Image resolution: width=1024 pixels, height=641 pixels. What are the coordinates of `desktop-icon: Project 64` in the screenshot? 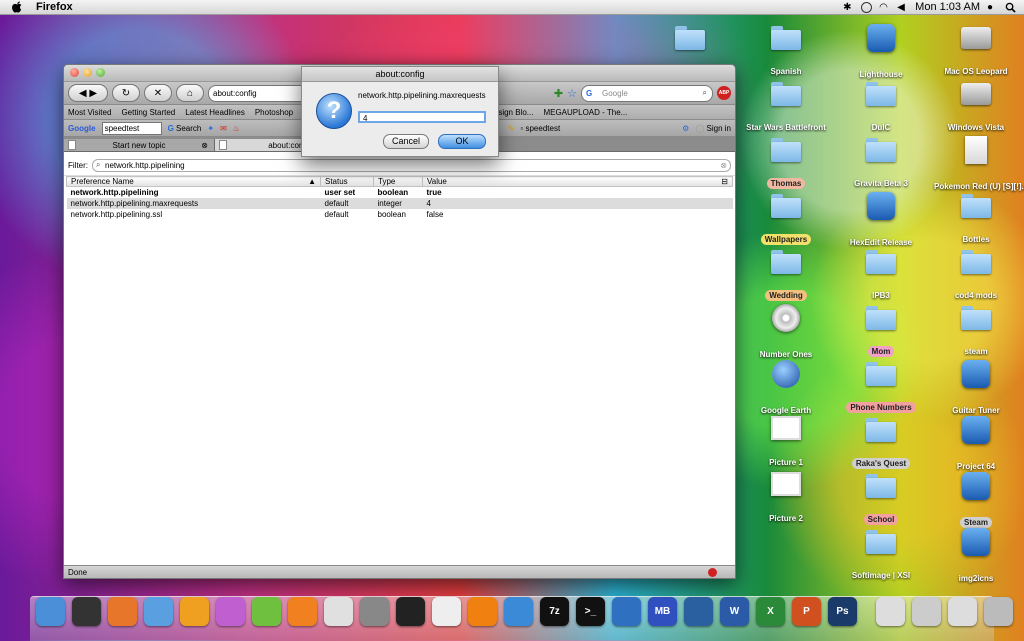 It's located at (976, 443).